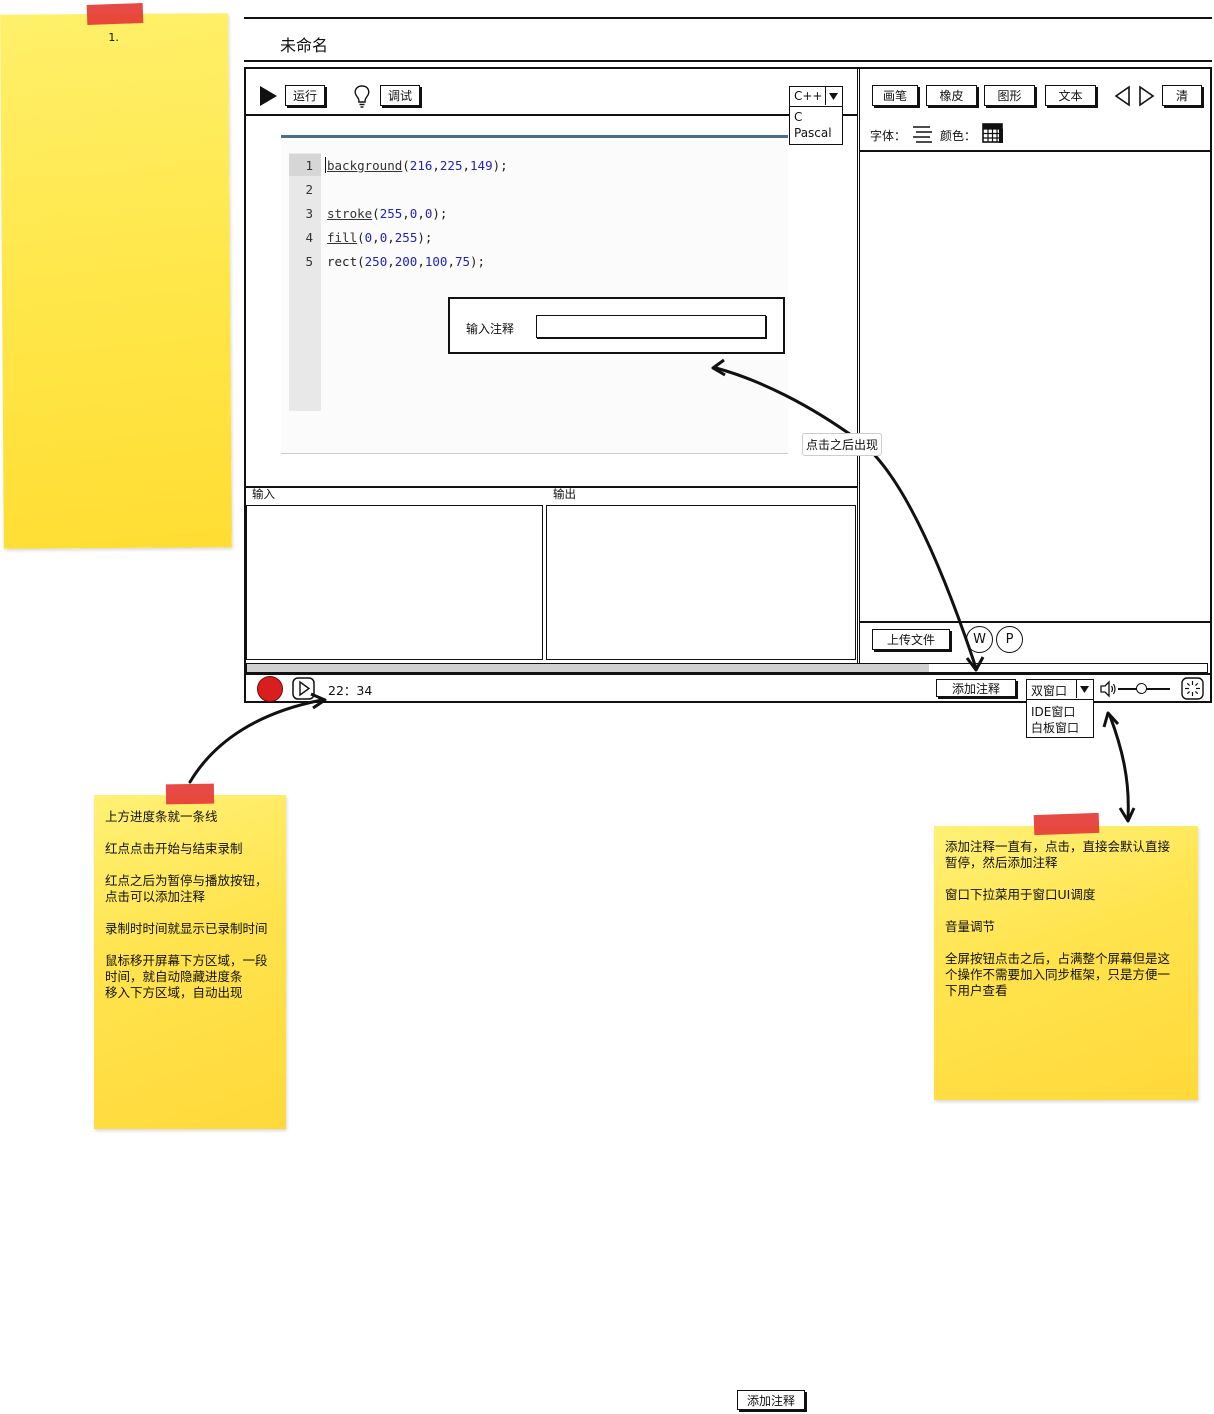 Image resolution: width=1214 pixels, height=1414 pixels. I want to click on arrow-to-window-menu, so click(1119, 767).